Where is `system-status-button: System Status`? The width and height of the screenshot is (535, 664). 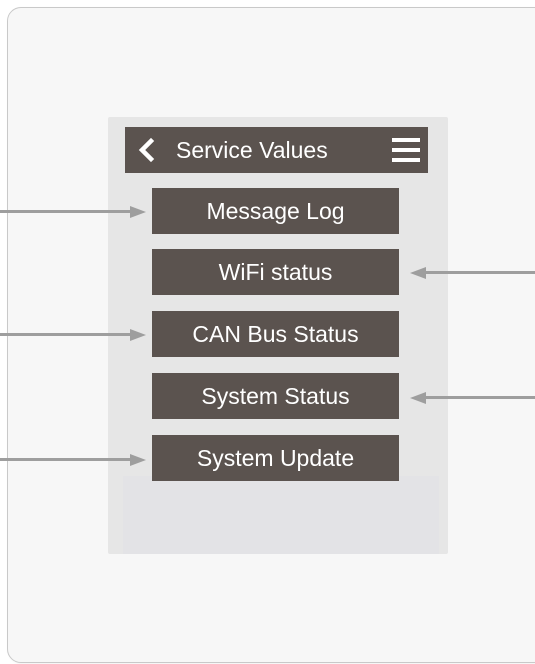
system-status-button: System Status is located at coordinates (275, 396).